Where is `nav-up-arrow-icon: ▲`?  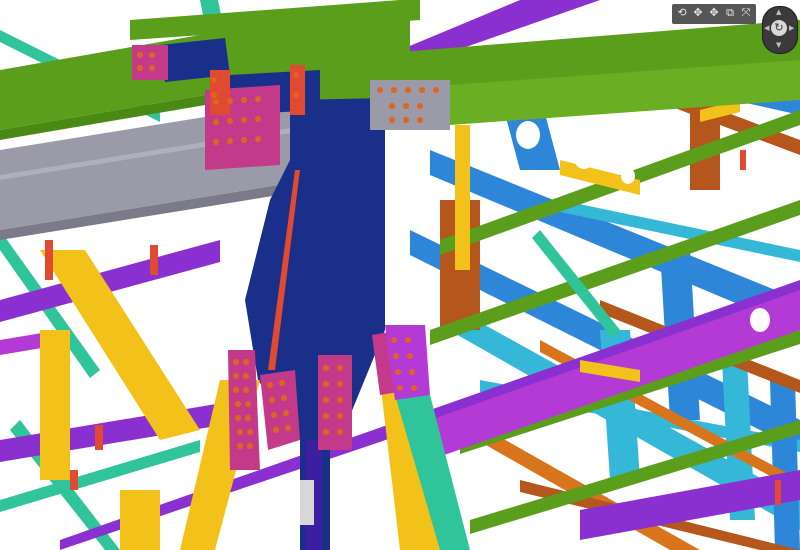 nav-up-arrow-icon: ▲ is located at coordinates (778, 12).